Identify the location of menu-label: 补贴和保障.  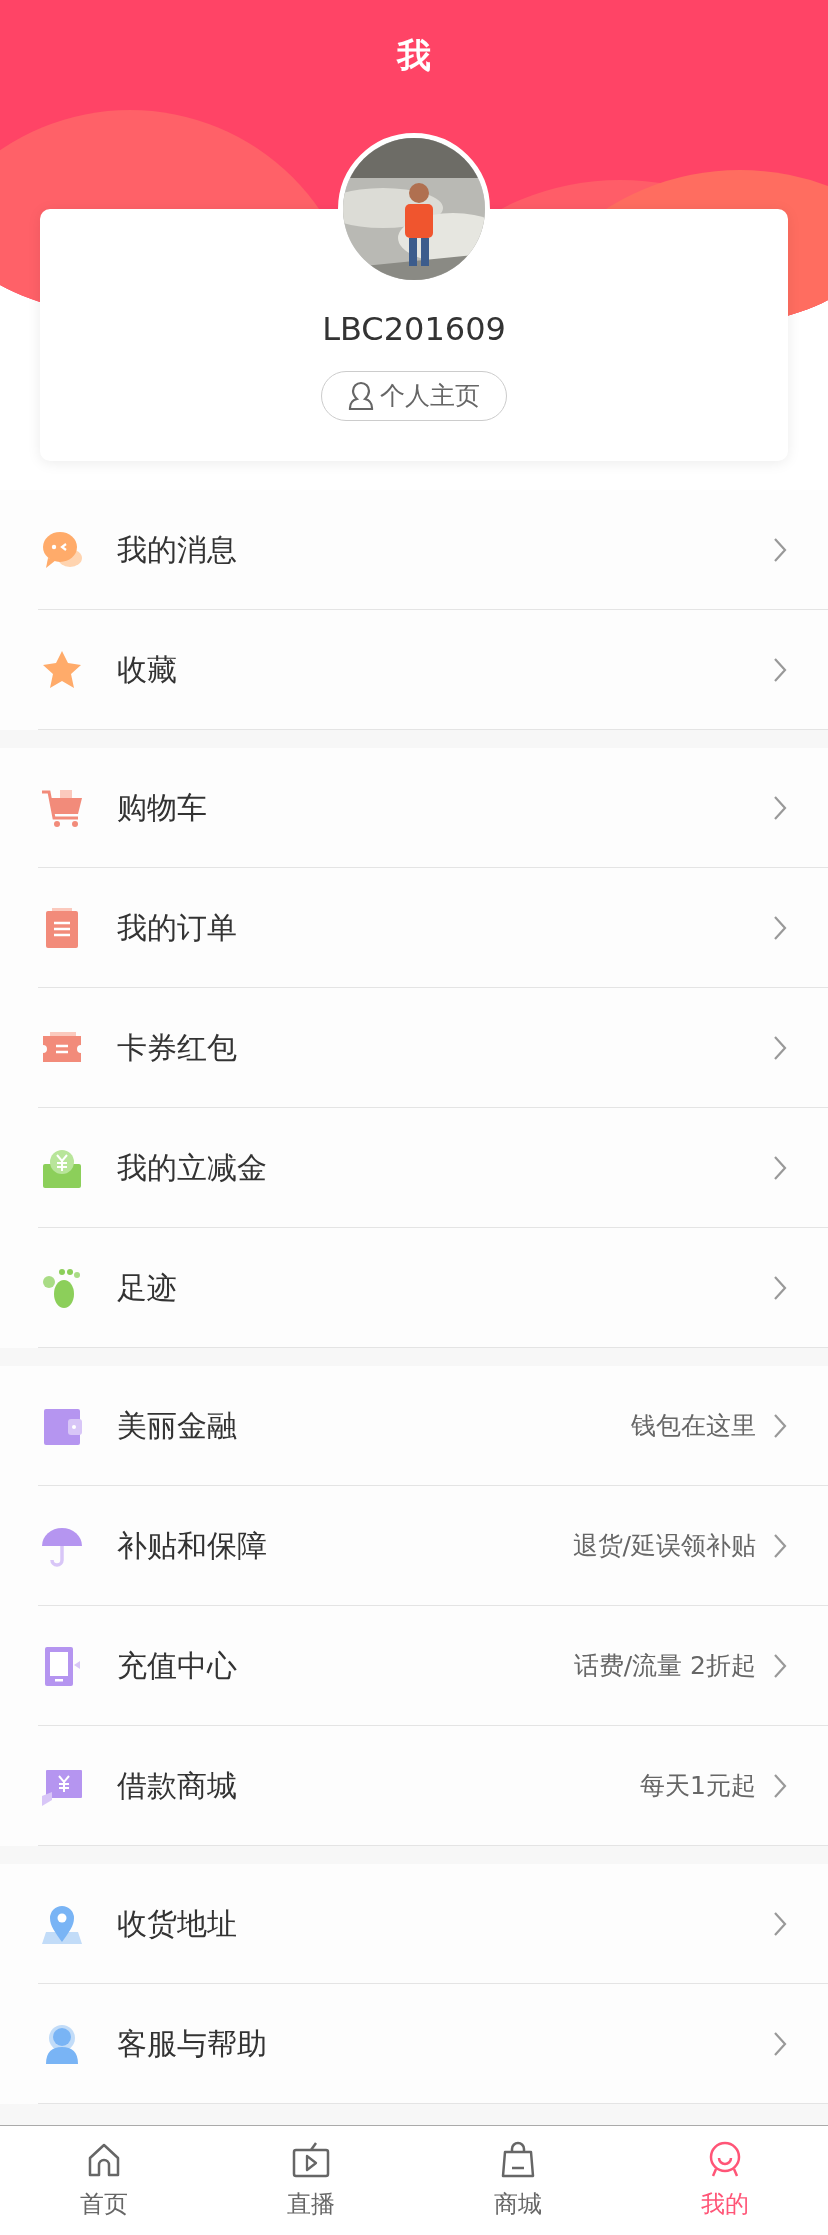
(192, 1546).